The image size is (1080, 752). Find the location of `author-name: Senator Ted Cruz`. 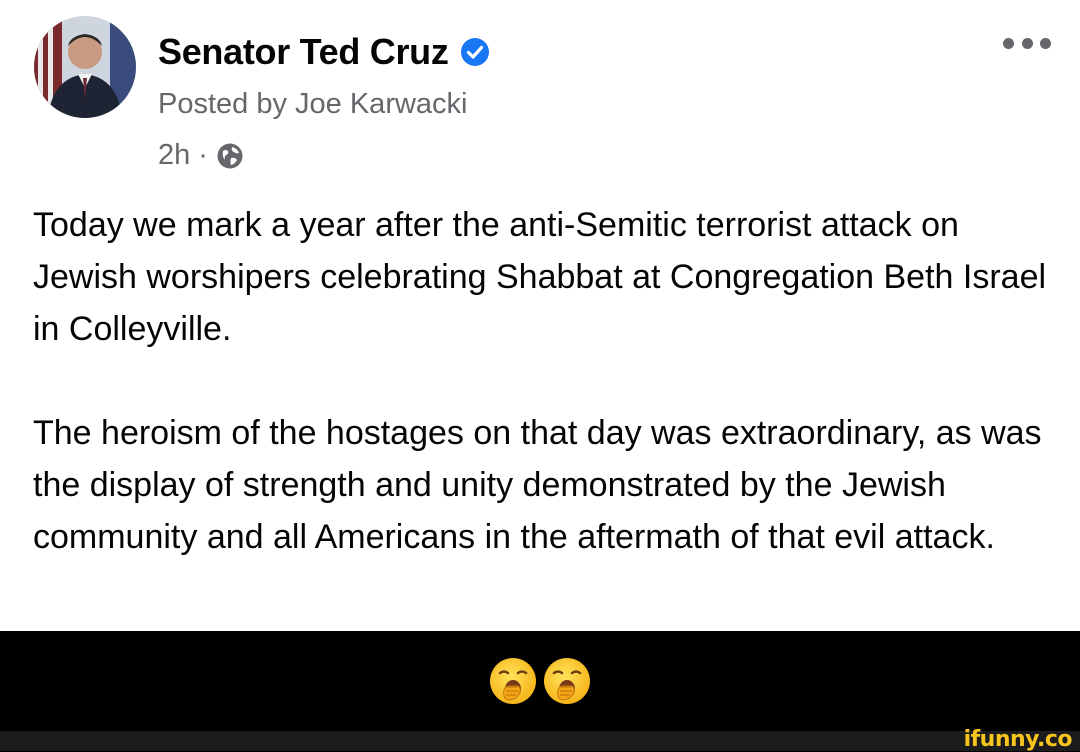

author-name: Senator Ted Cruz is located at coordinates (303, 52).